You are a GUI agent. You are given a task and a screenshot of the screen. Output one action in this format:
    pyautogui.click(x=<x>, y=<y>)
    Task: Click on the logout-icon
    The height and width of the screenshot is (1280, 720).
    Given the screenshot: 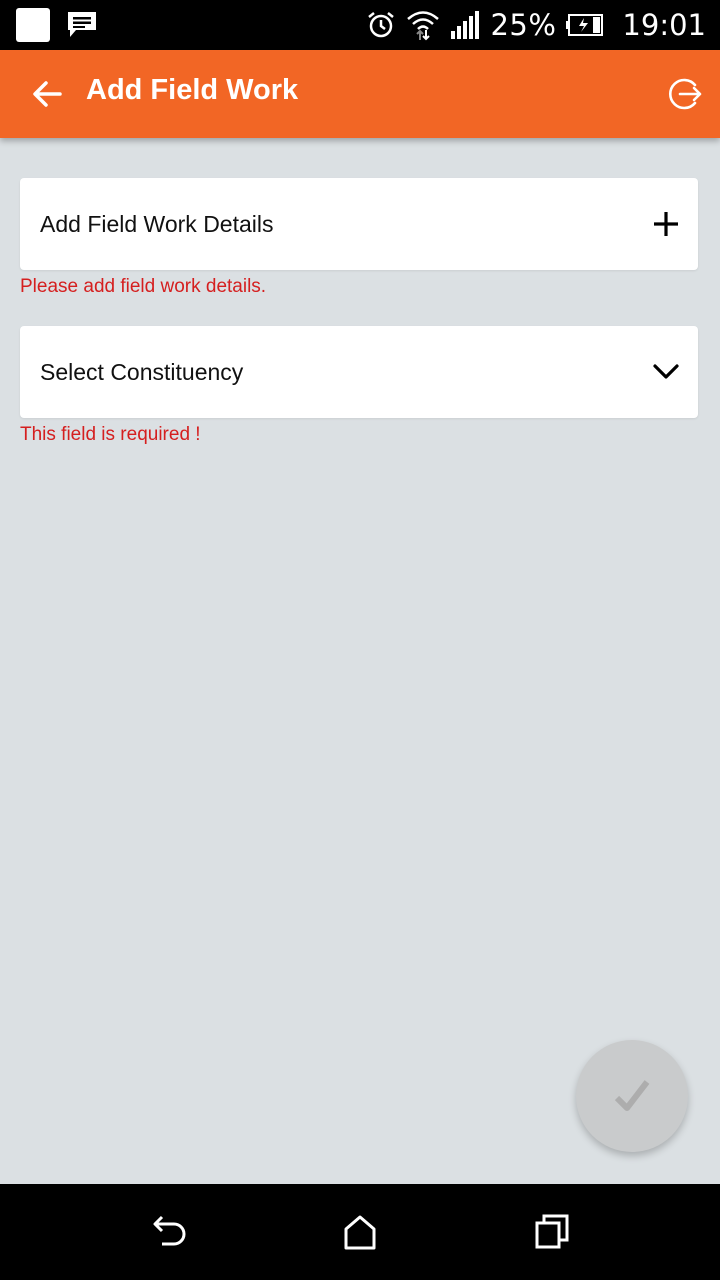 What is the action you would take?
    pyautogui.click(x=685, y=94)
    